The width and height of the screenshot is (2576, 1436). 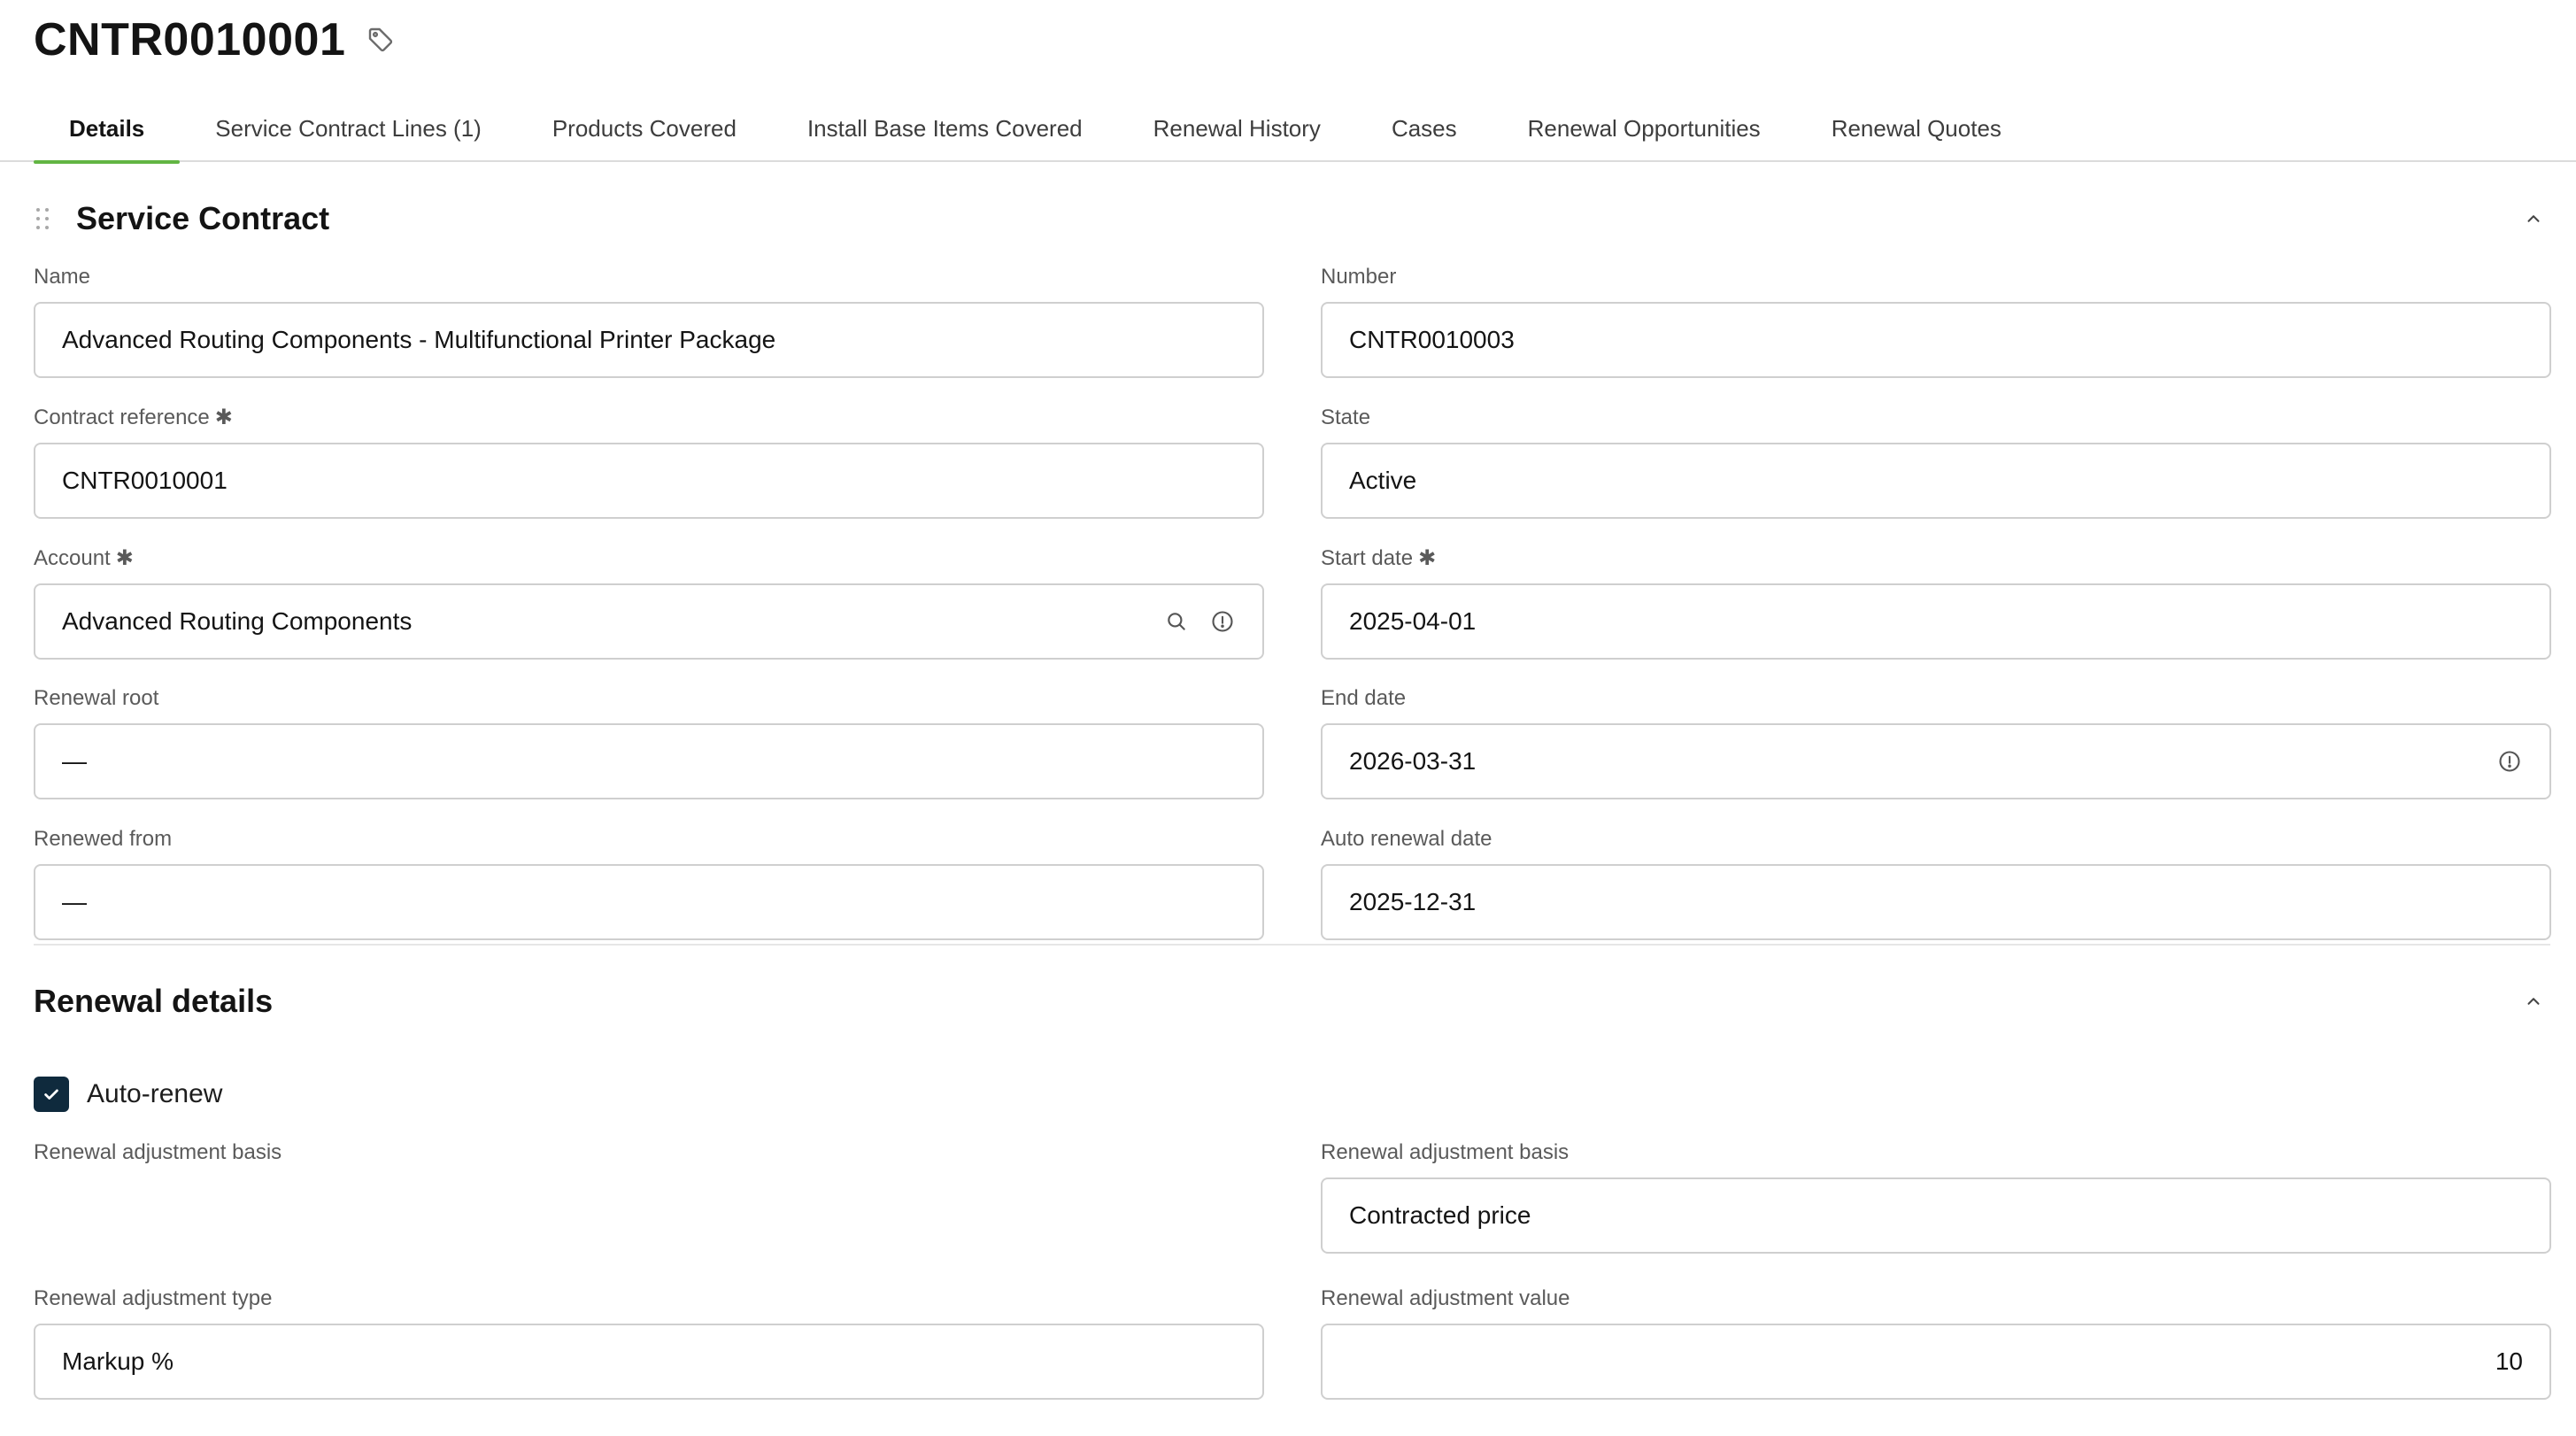 I want to click on field-value: 2025-04-01, so click(x=1413, y=621).